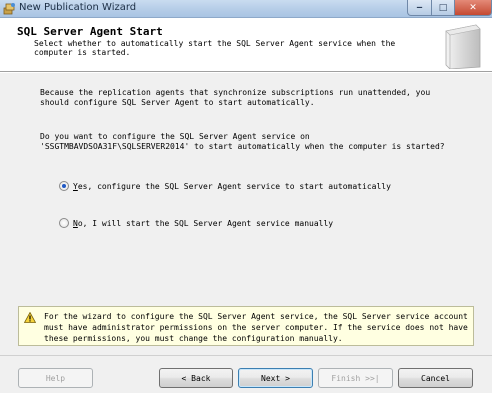  Describe the element at coordinates (196, 378) in the screenshot. I see `back-button: < Back` at that location.